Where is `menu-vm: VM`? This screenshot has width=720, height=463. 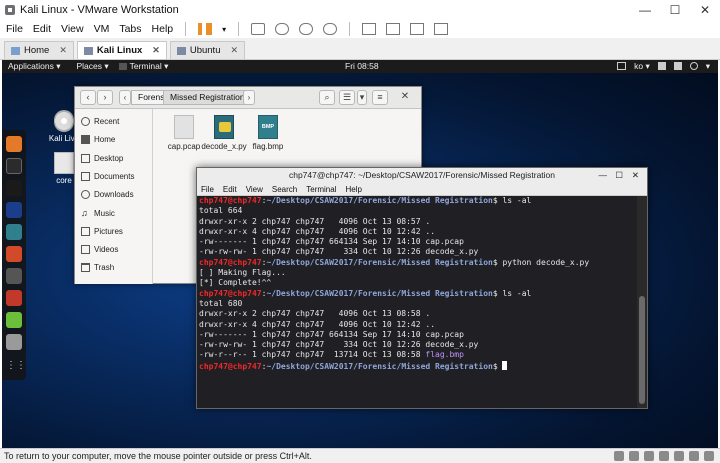
menu-vm: VM is located at coordinates (102, 29).